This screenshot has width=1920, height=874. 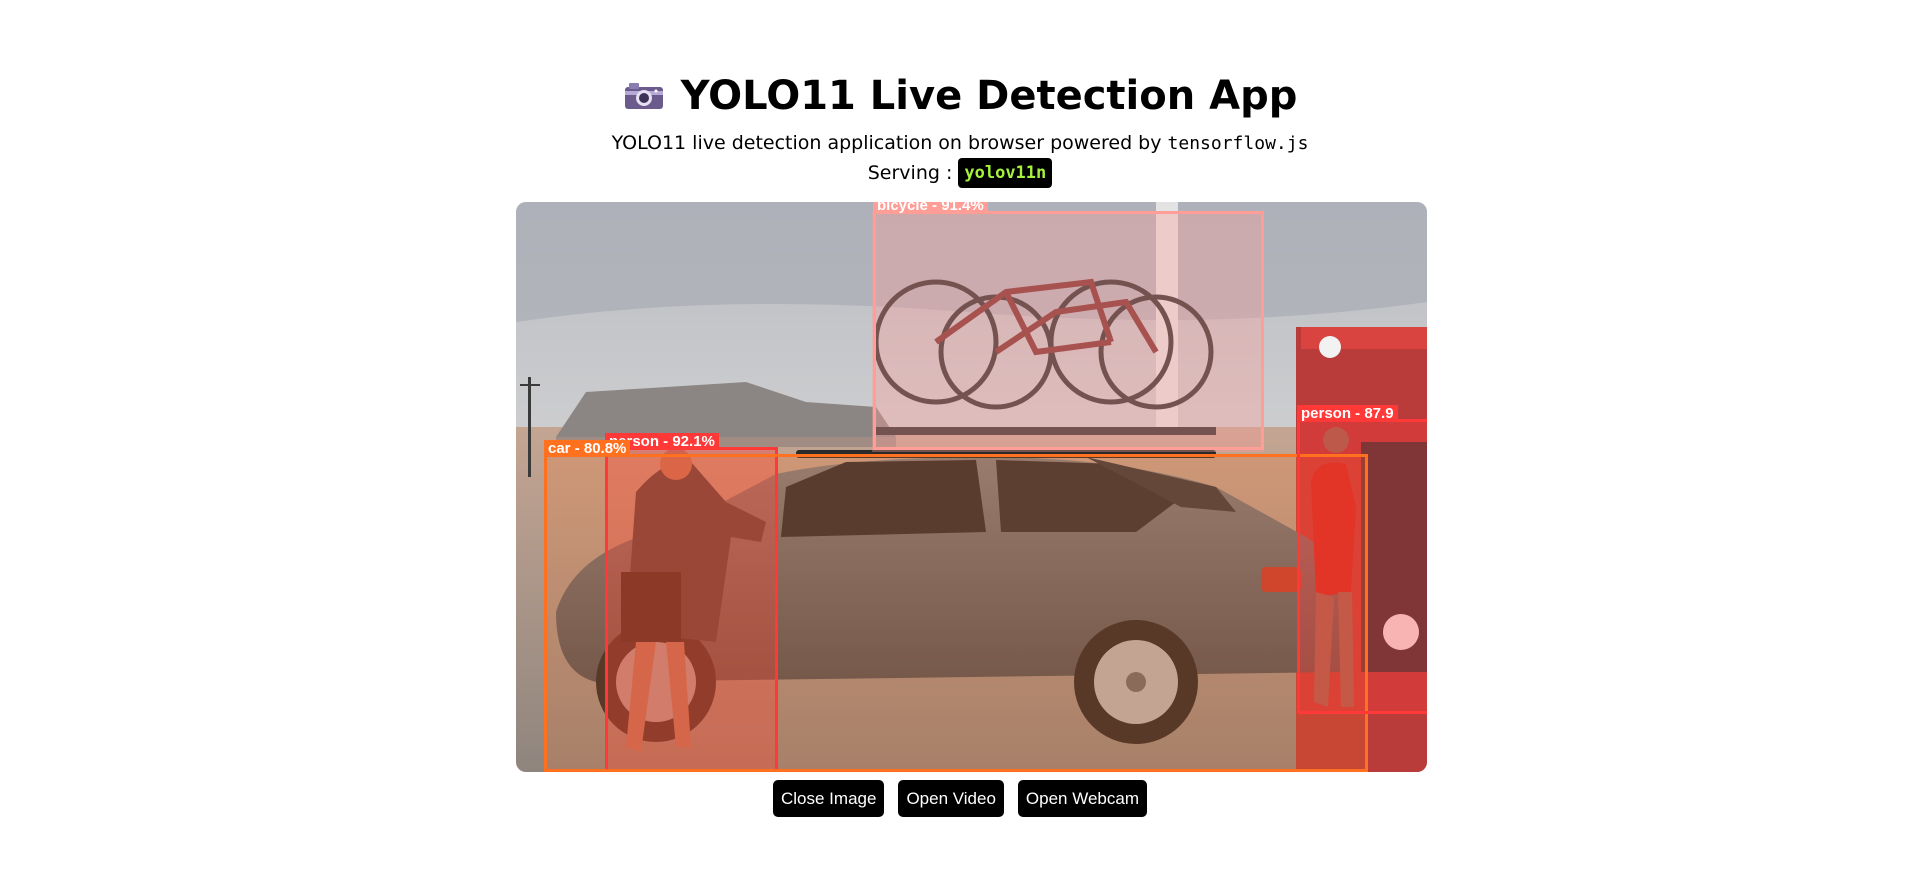 I want to click on detection-label: bicycle - 91.4%, so click(x=930, y=208).